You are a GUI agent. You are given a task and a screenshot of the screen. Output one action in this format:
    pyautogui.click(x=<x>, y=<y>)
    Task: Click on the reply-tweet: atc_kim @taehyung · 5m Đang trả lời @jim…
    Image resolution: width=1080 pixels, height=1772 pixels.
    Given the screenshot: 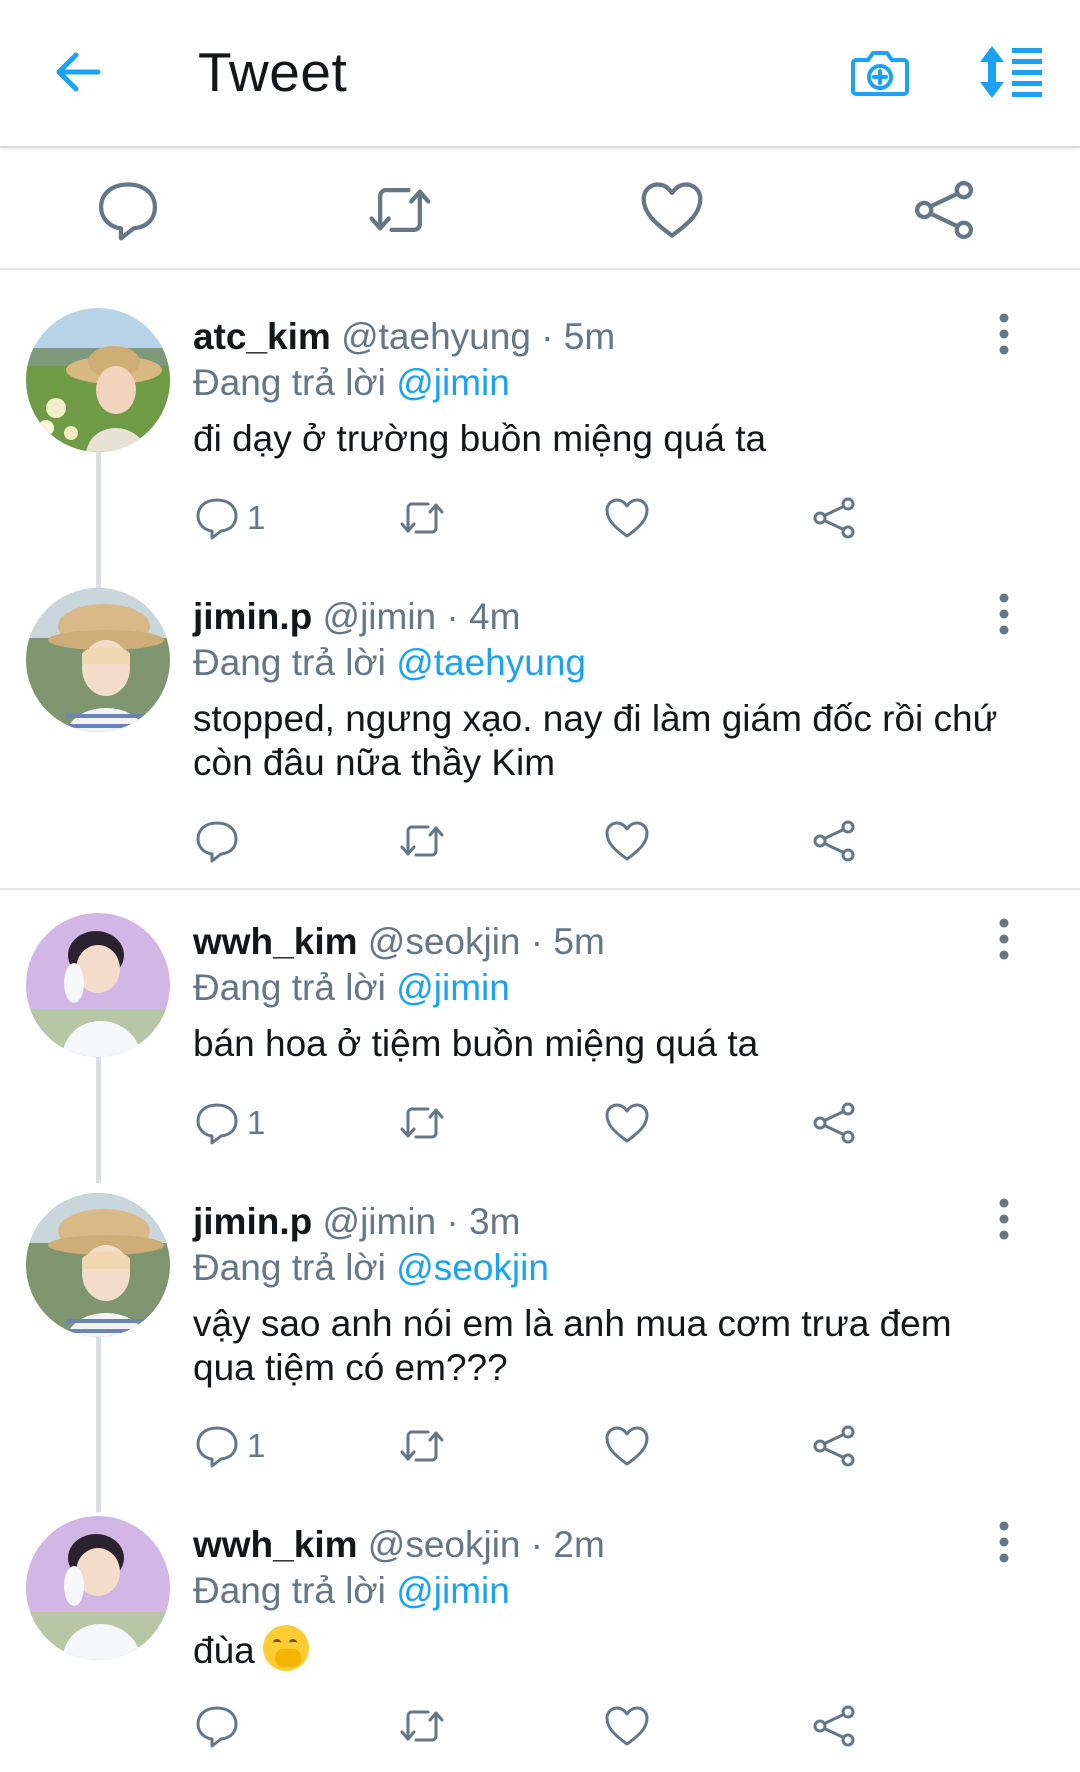 What is the action you would take?
    pyautogui.click(x=540, y=430)
    